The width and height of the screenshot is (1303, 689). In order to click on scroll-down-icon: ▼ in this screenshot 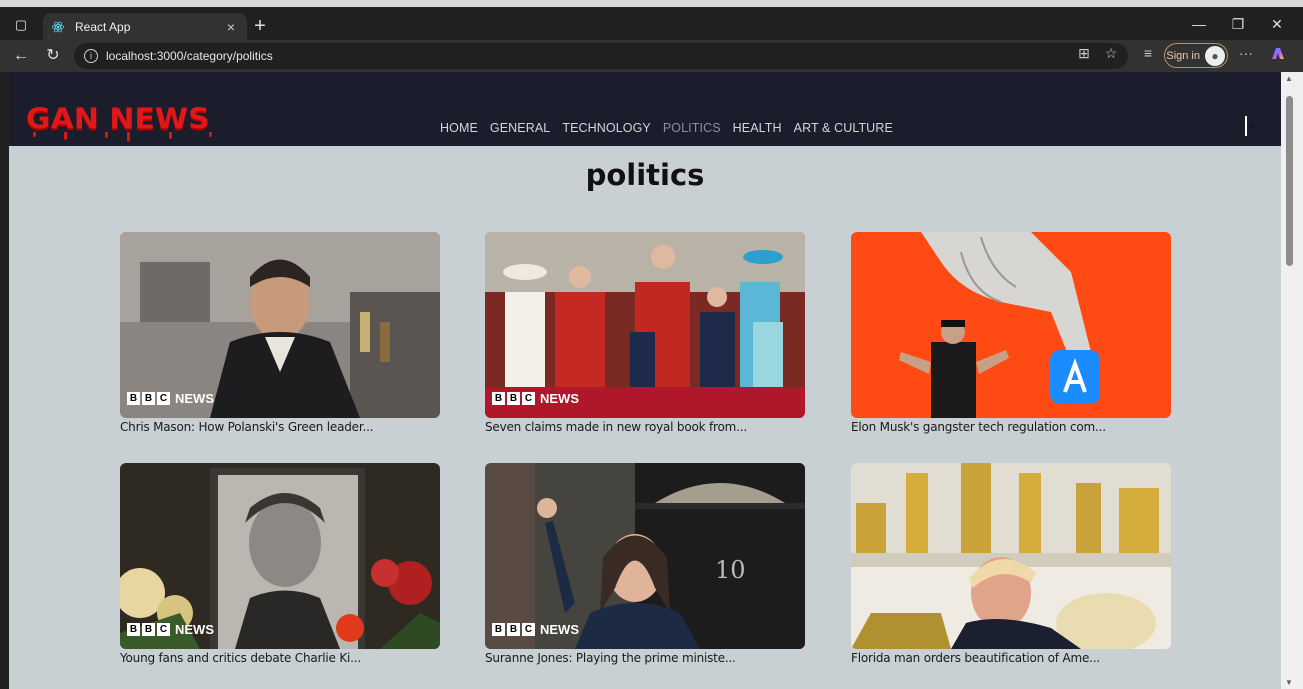, I will do `click(1289, 682)`.